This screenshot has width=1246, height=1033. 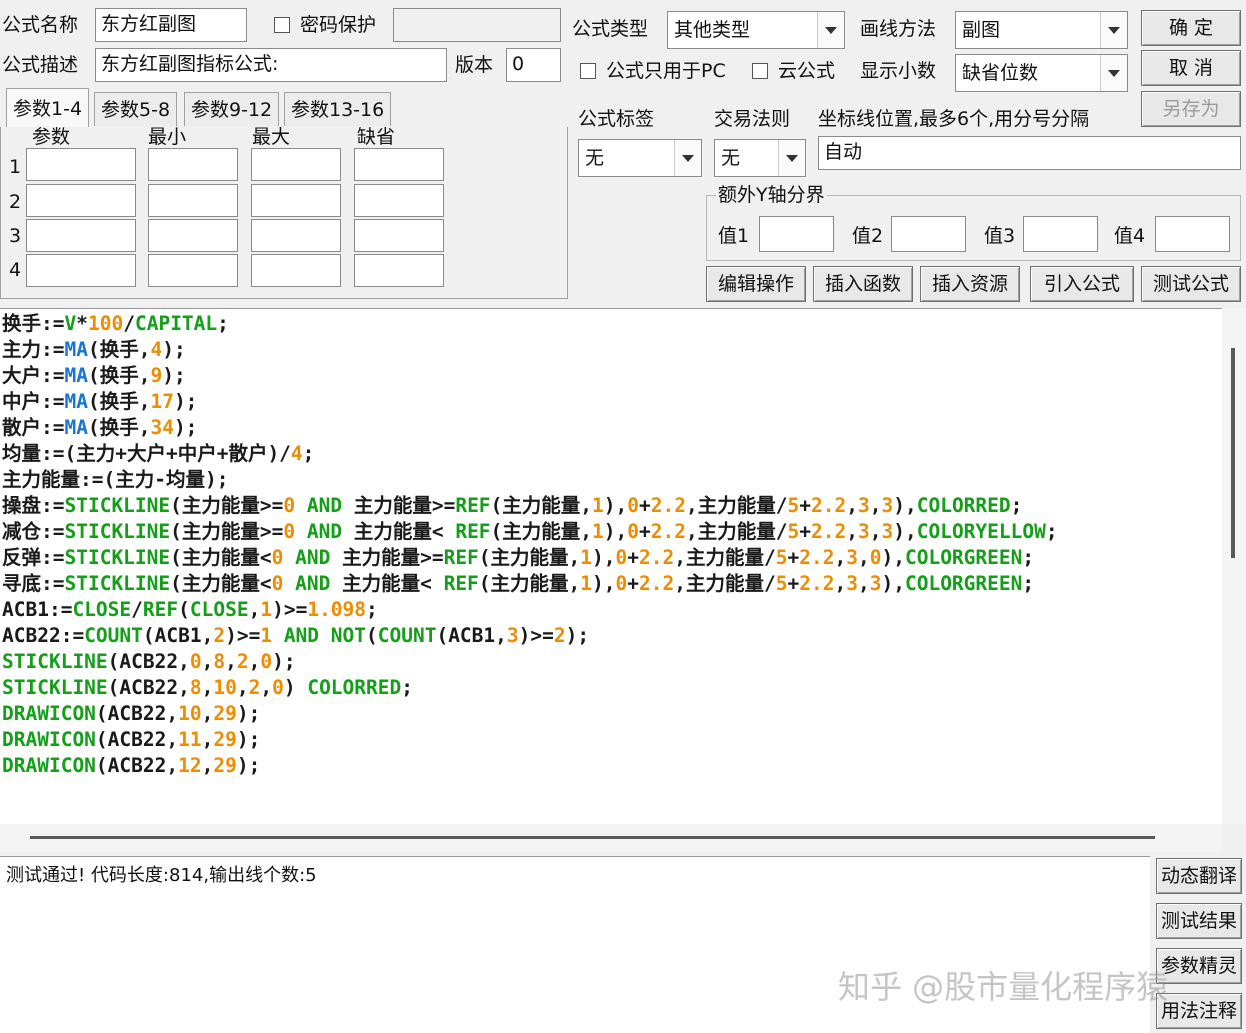 I want to click on code-token: ;, so click(x=308, y=453).